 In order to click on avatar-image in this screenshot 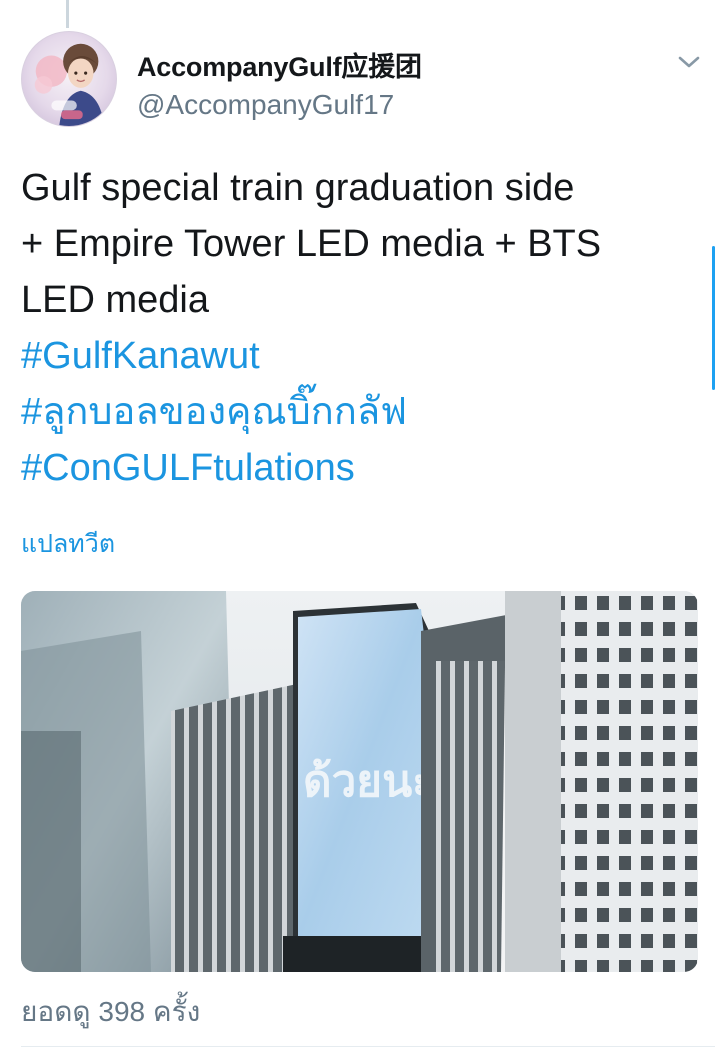, I will do `click(69, 84)`.